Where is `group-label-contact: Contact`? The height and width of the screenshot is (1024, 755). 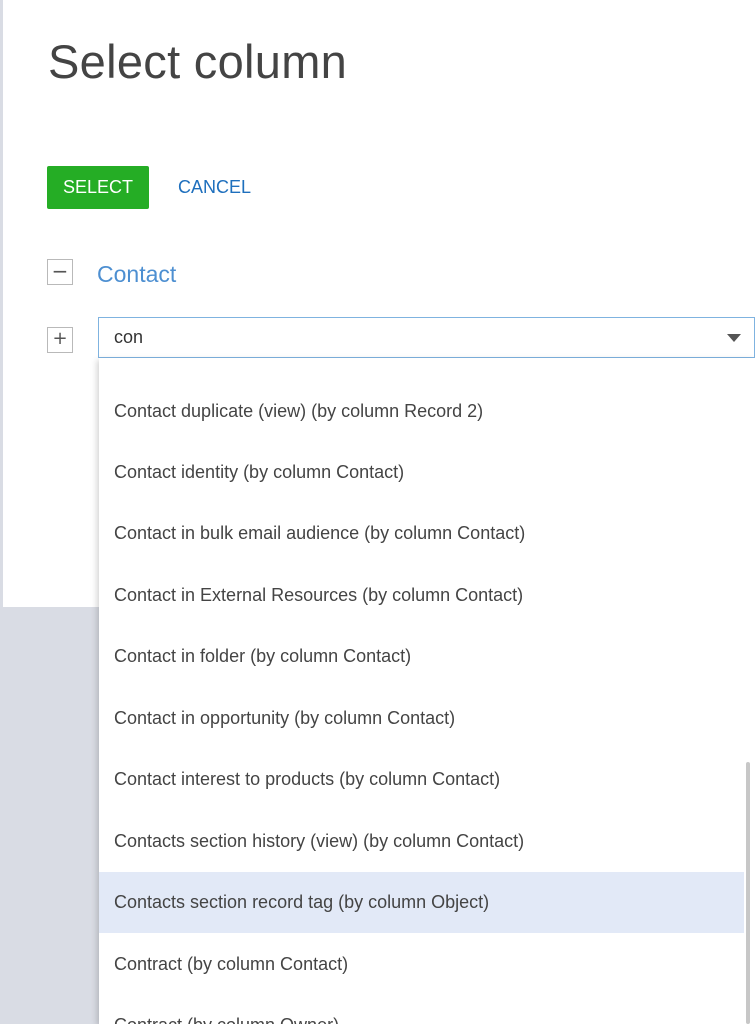 group-label-contact: Contact is located at coordinates (137, 274).